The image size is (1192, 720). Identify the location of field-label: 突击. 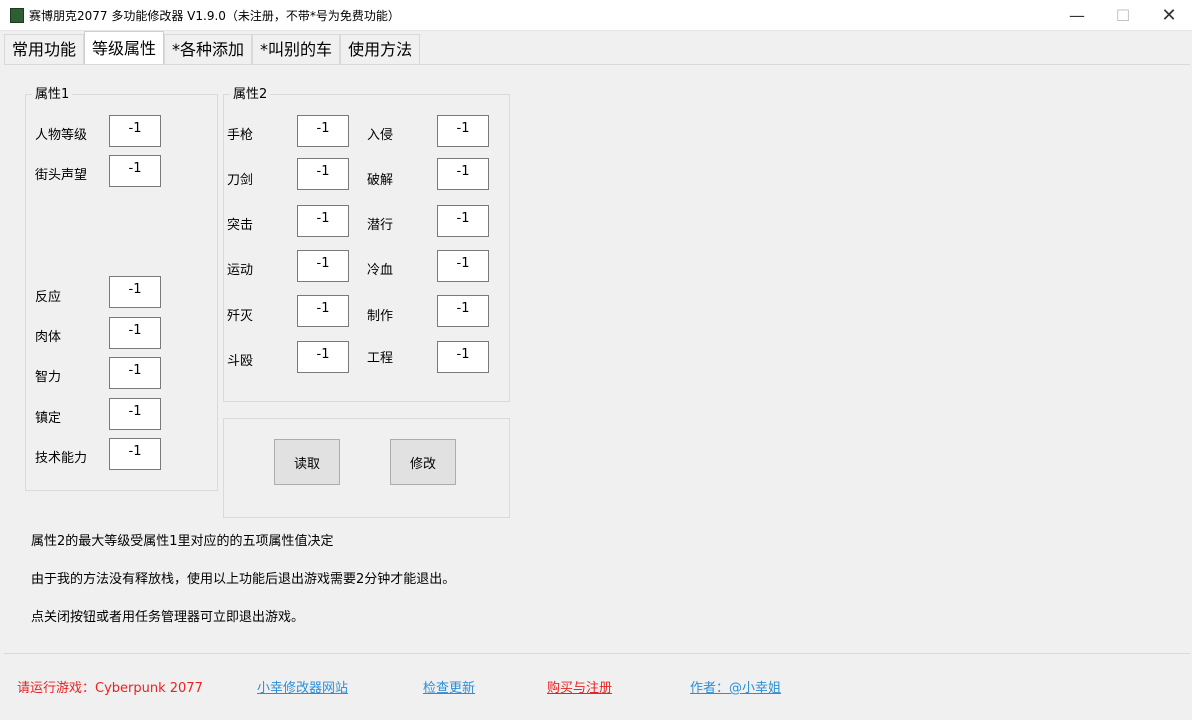
(240, 225).